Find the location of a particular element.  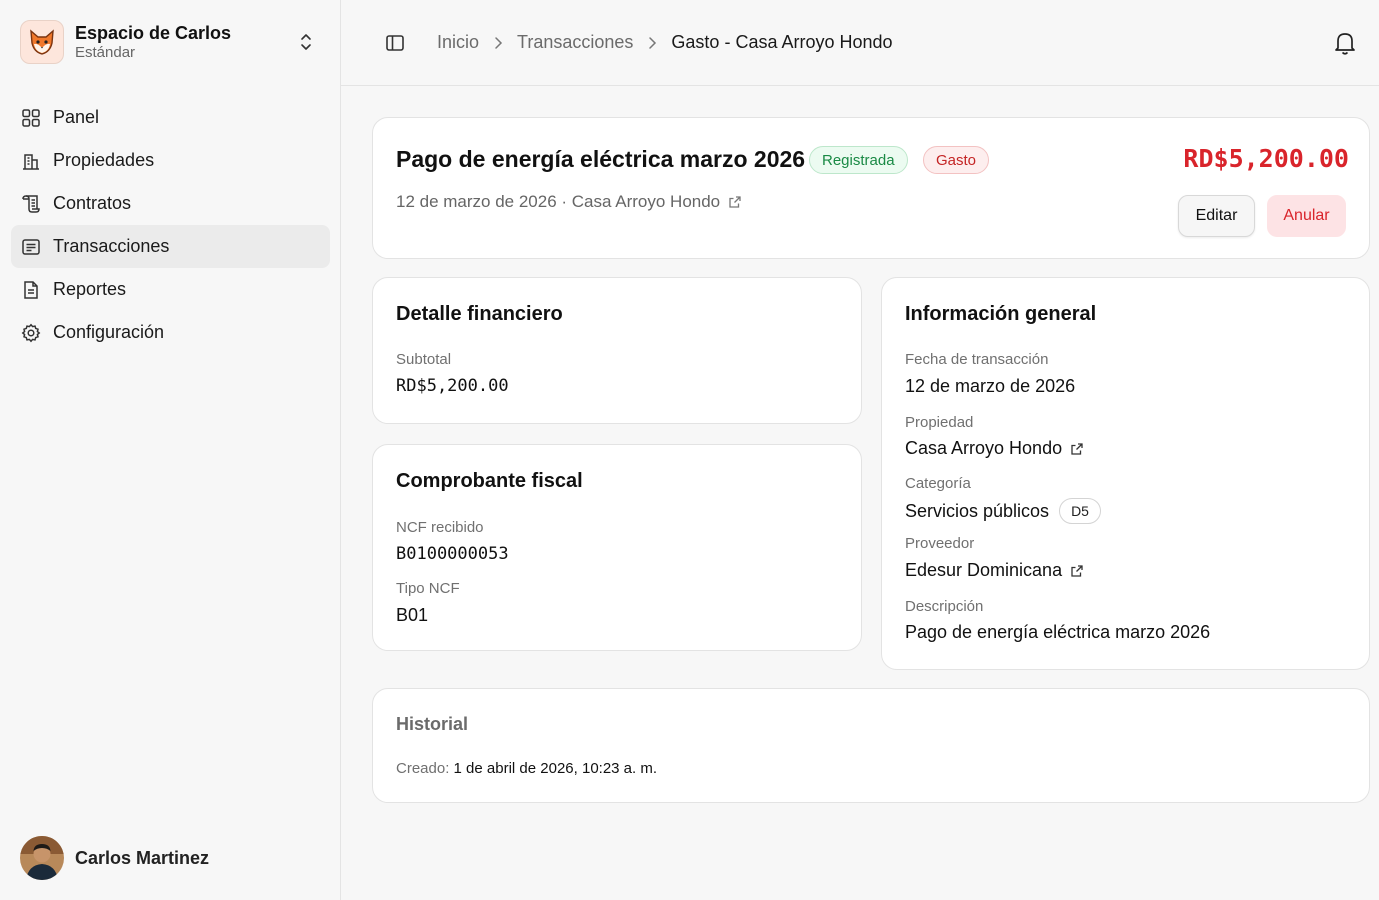

description-label: Descripción is located at coordinates (944, 606).